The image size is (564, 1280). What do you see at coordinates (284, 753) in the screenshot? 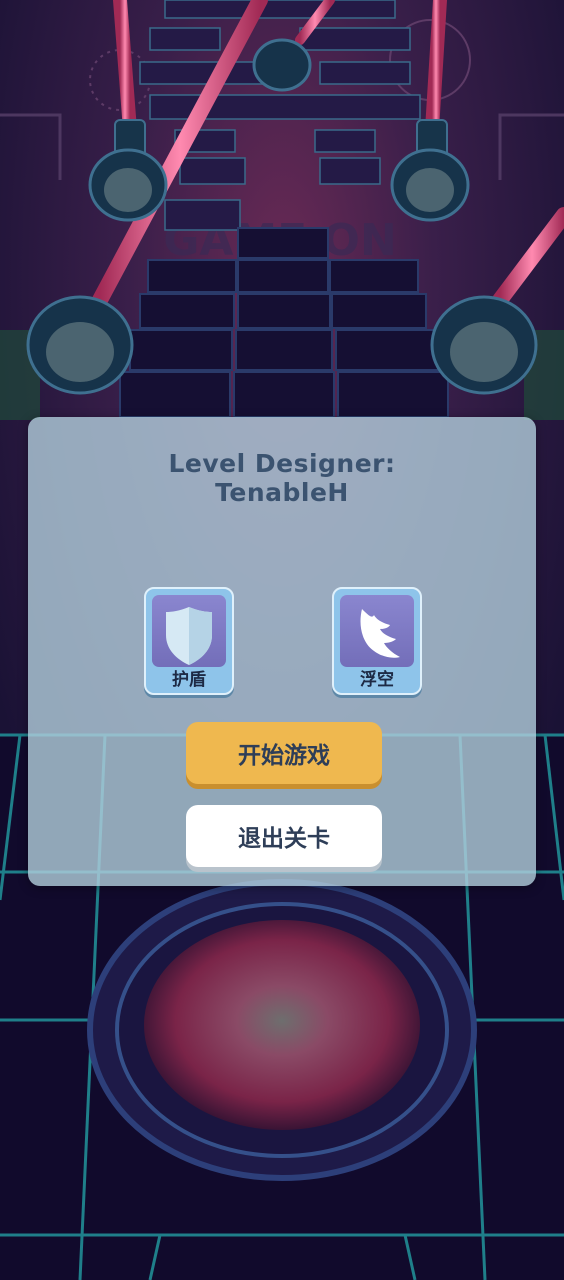
I see `start-game-button: 开始游戏` at bounding box center [284, 753].